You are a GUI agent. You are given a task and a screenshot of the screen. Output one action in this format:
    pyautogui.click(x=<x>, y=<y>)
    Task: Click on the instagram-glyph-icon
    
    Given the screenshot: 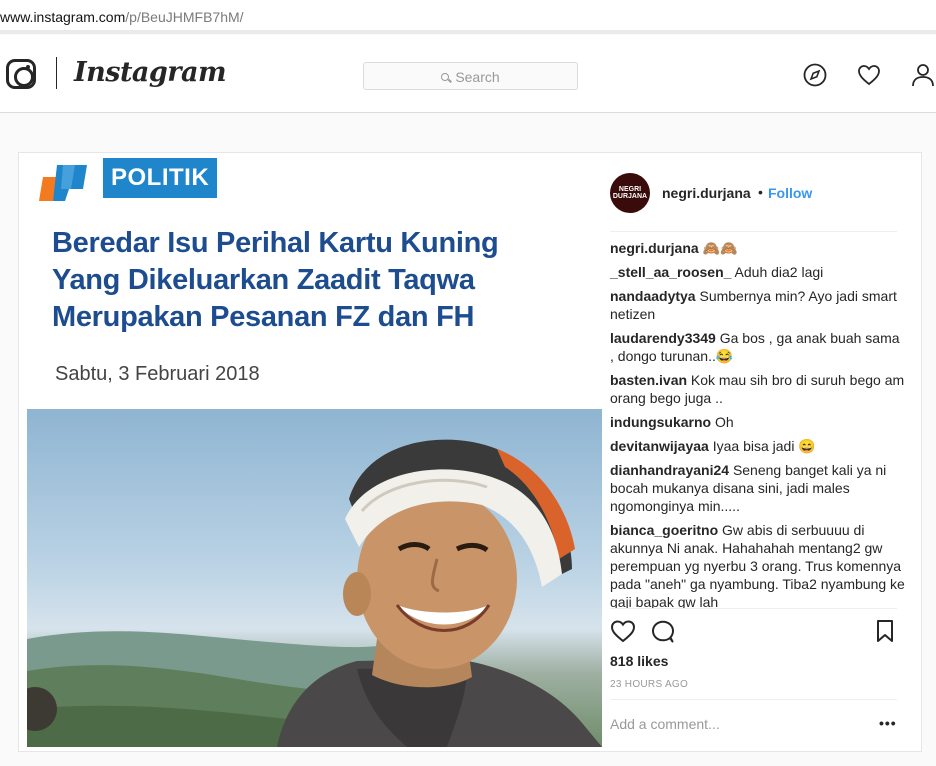 What is the action you would take?
    pyautogui.click(x=21, y=74)
    